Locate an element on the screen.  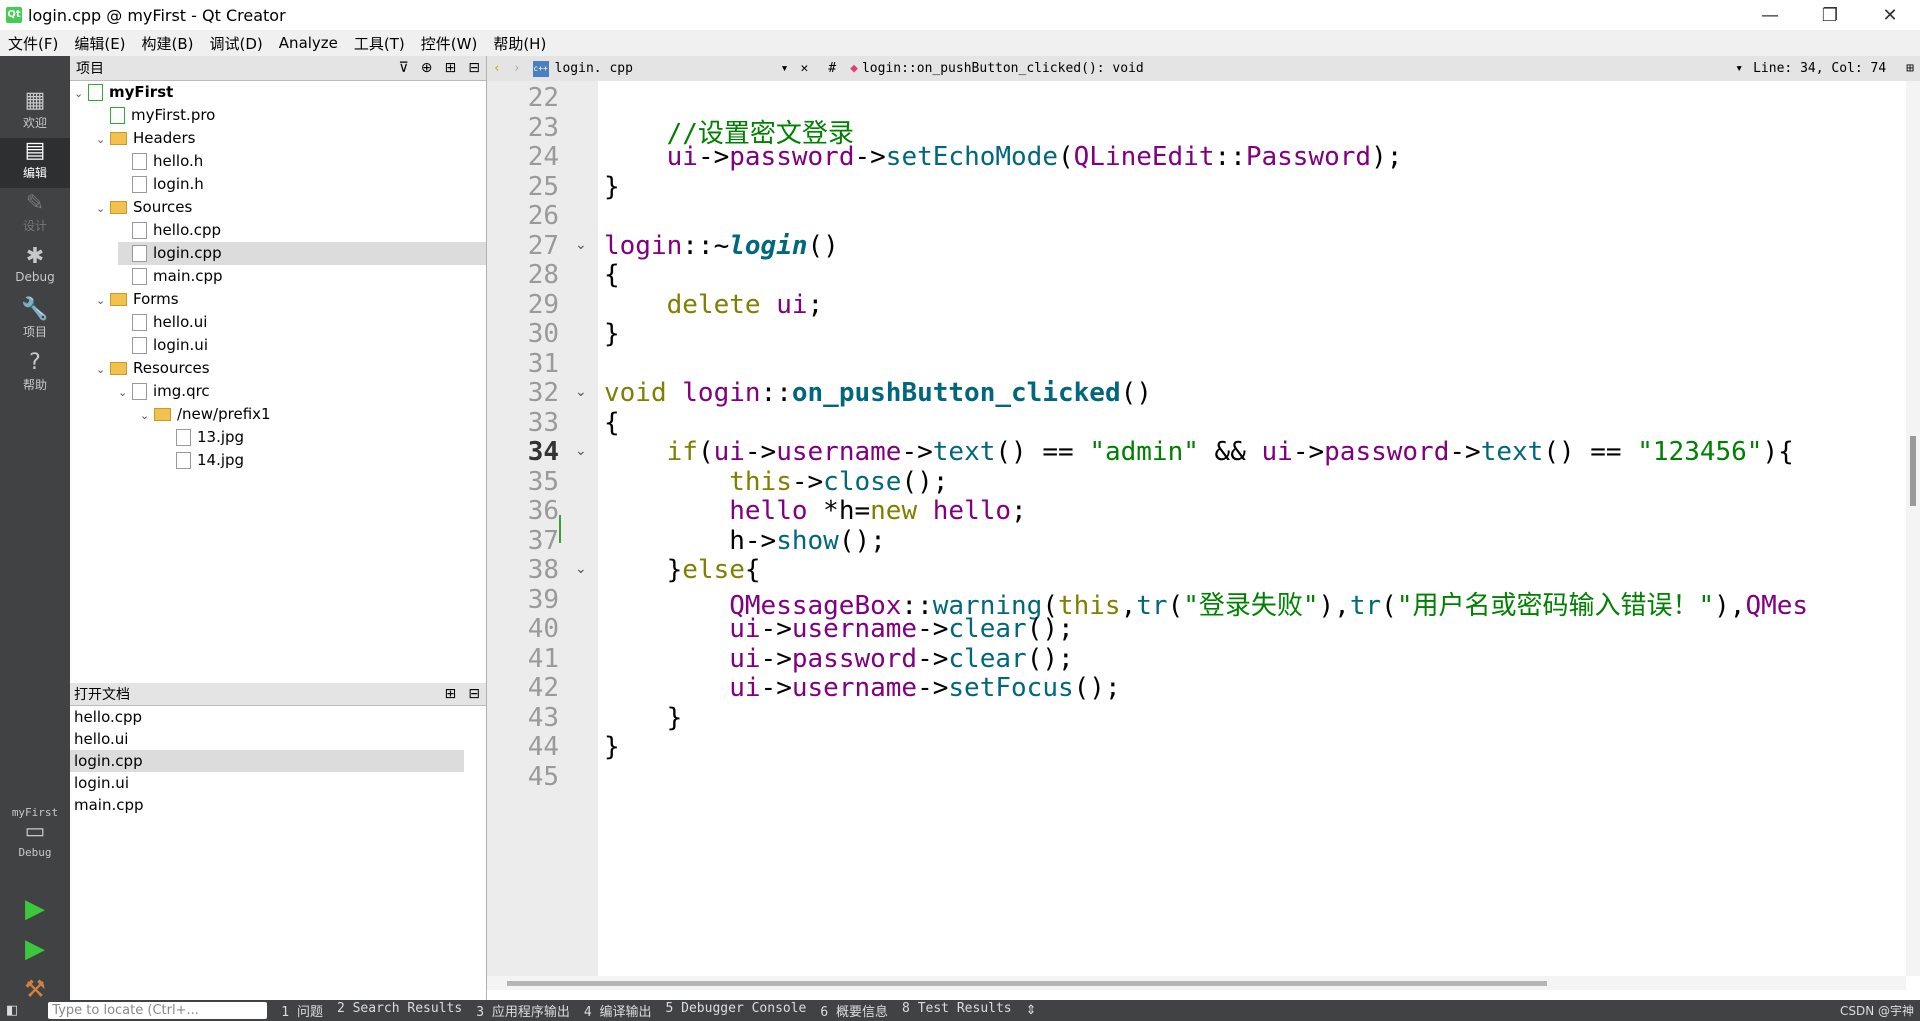
menu-help: 帮助(H) is located at coordinates (519, 43).